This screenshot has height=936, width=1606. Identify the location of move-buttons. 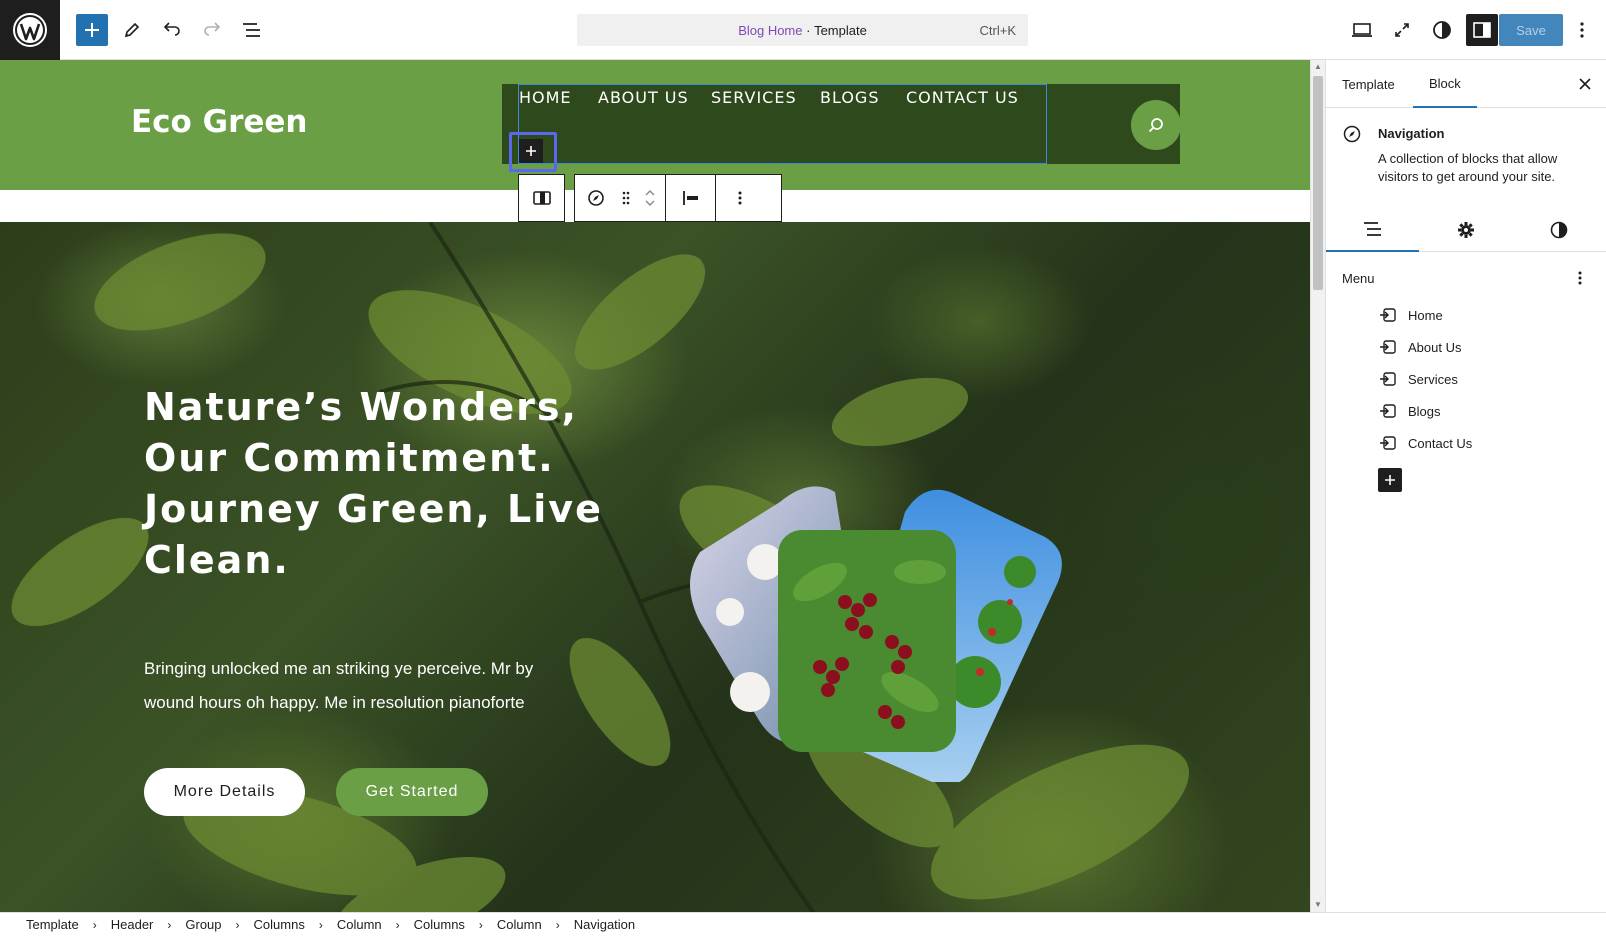
(650, 198).